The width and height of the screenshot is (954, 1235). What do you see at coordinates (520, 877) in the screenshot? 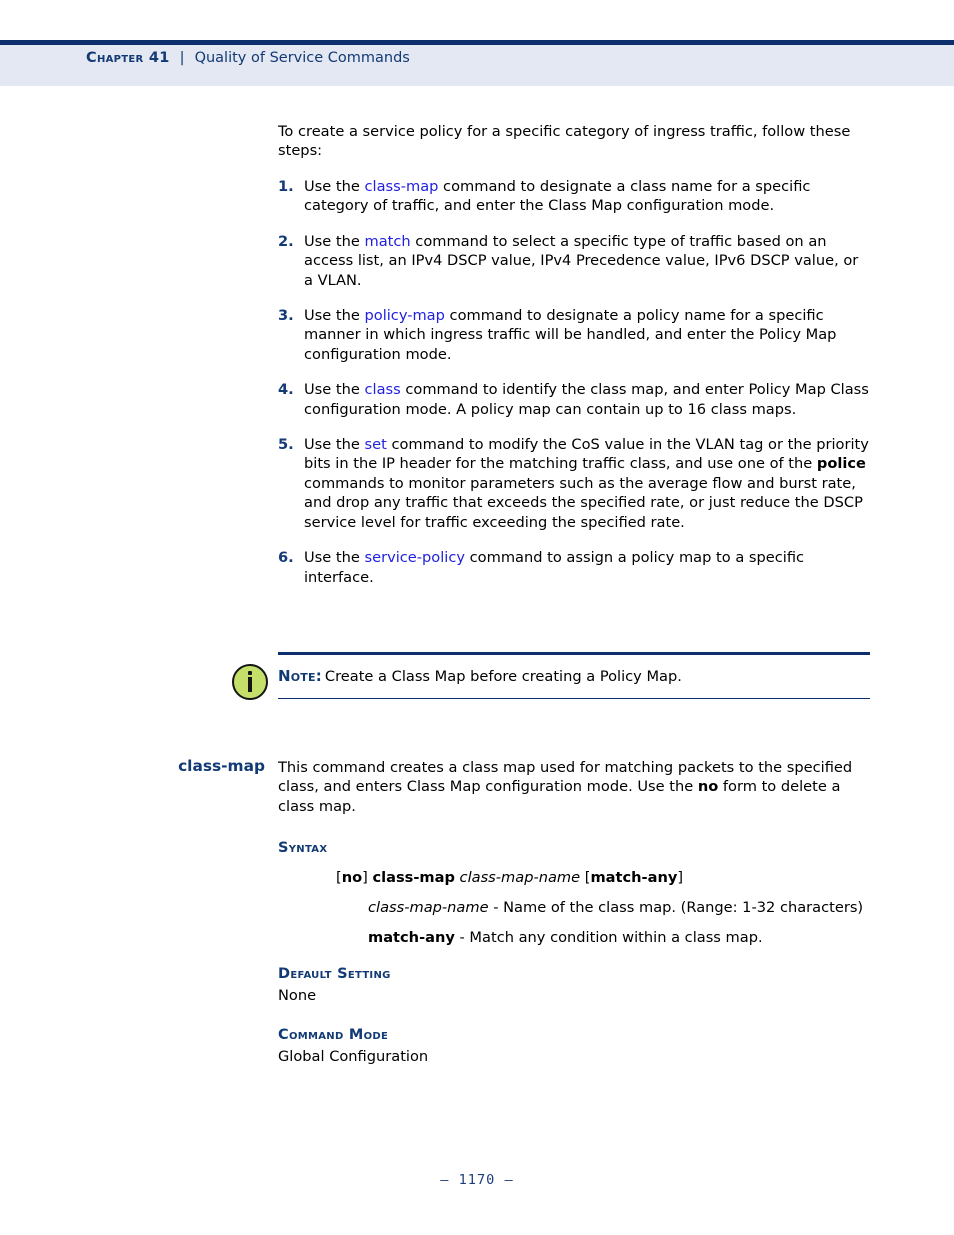
I see `syntax-param: class-map-name` at bounding box center [520, 877].